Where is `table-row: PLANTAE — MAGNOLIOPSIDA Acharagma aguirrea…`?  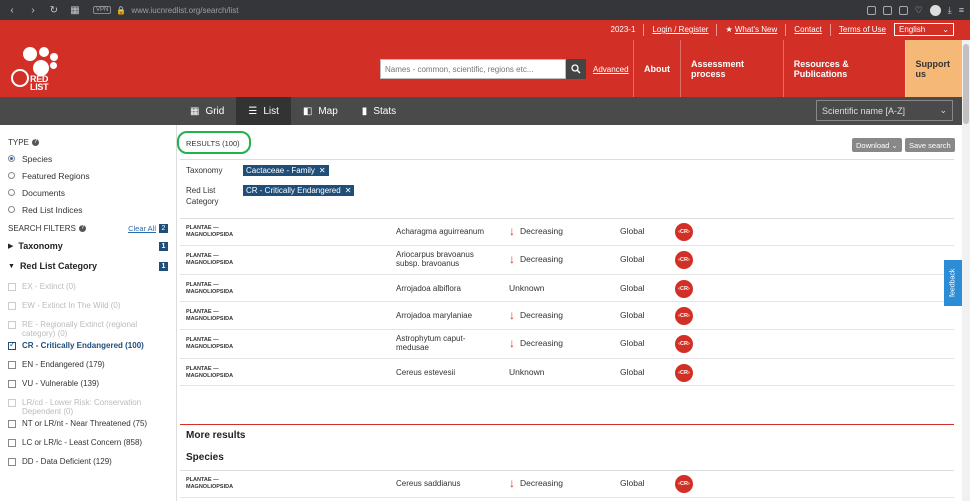
table-row: PLANTAE — MAGNOLIOPSIDA Acharagma aguirrea… is located at coordinates (567, 232).